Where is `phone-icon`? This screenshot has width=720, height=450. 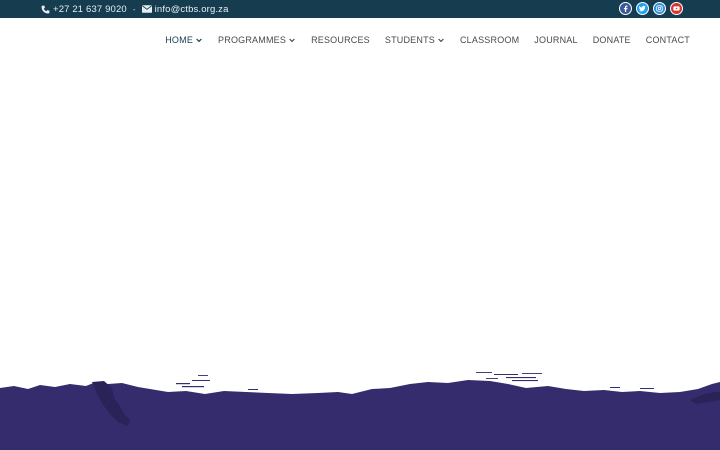 phone-icon is located at coordinates (45, 9).